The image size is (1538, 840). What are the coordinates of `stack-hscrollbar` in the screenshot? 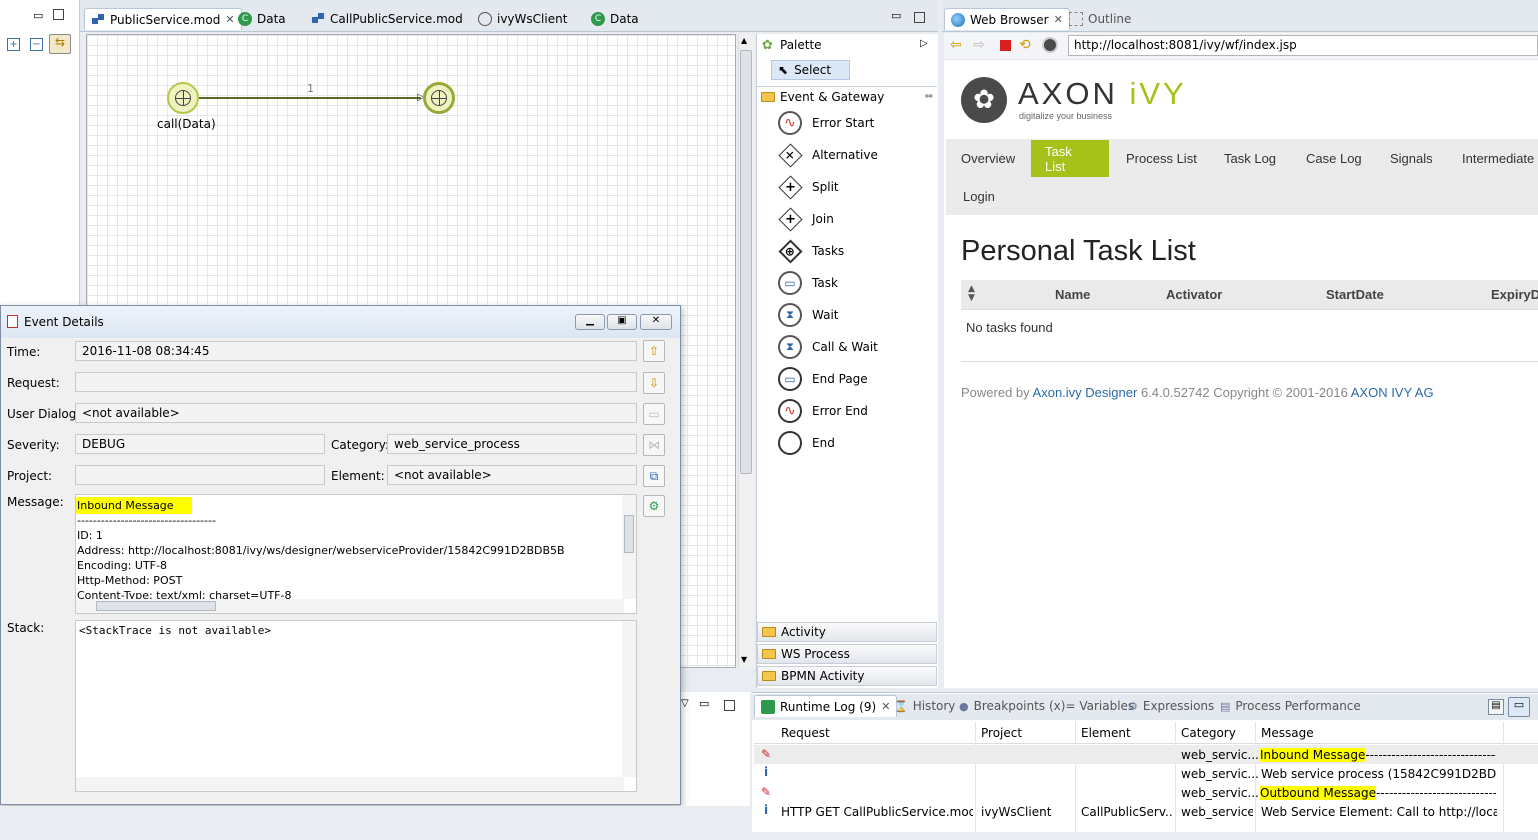 It's located at (350, 784).